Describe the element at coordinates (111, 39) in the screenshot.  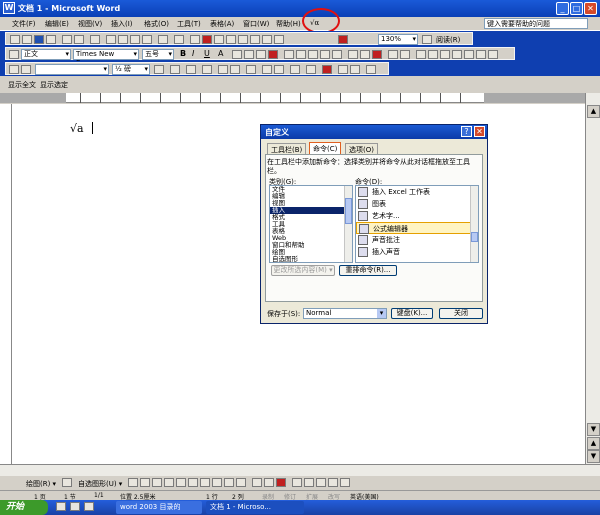
I see `cut-icon` at that location.